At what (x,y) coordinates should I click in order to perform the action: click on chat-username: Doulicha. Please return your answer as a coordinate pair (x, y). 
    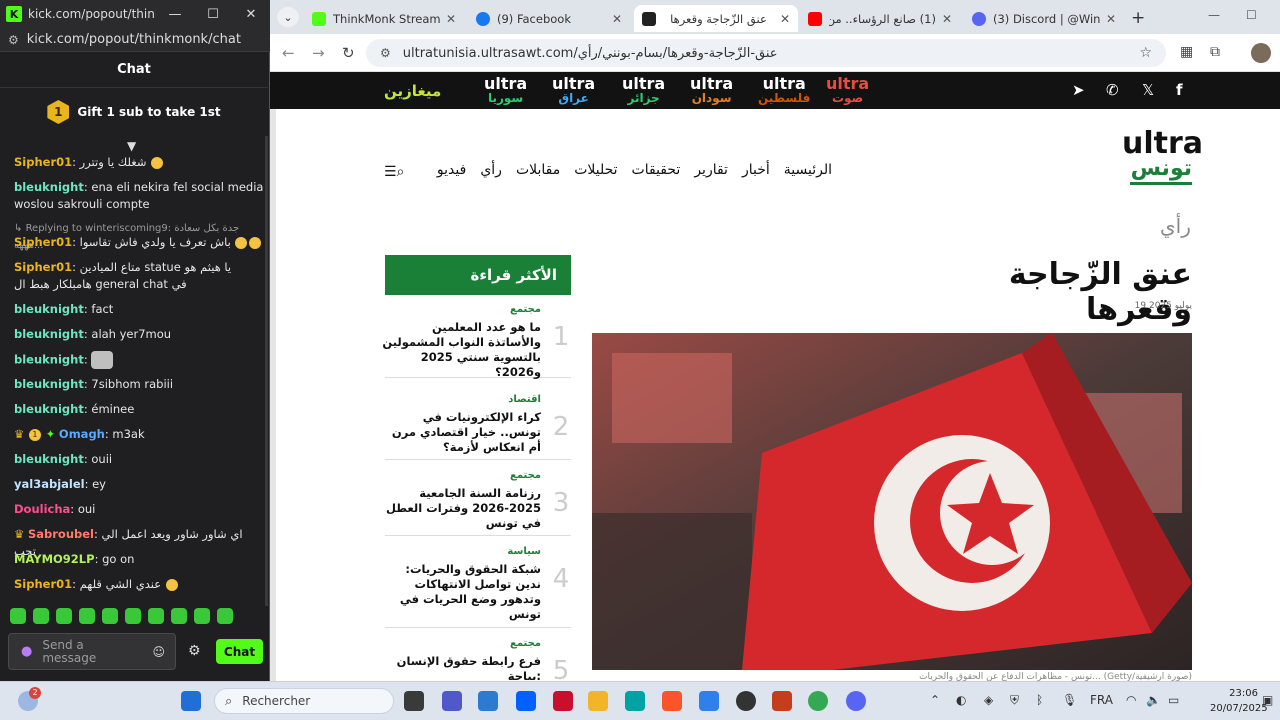
    Looking at the image, I should click on (42, 509).